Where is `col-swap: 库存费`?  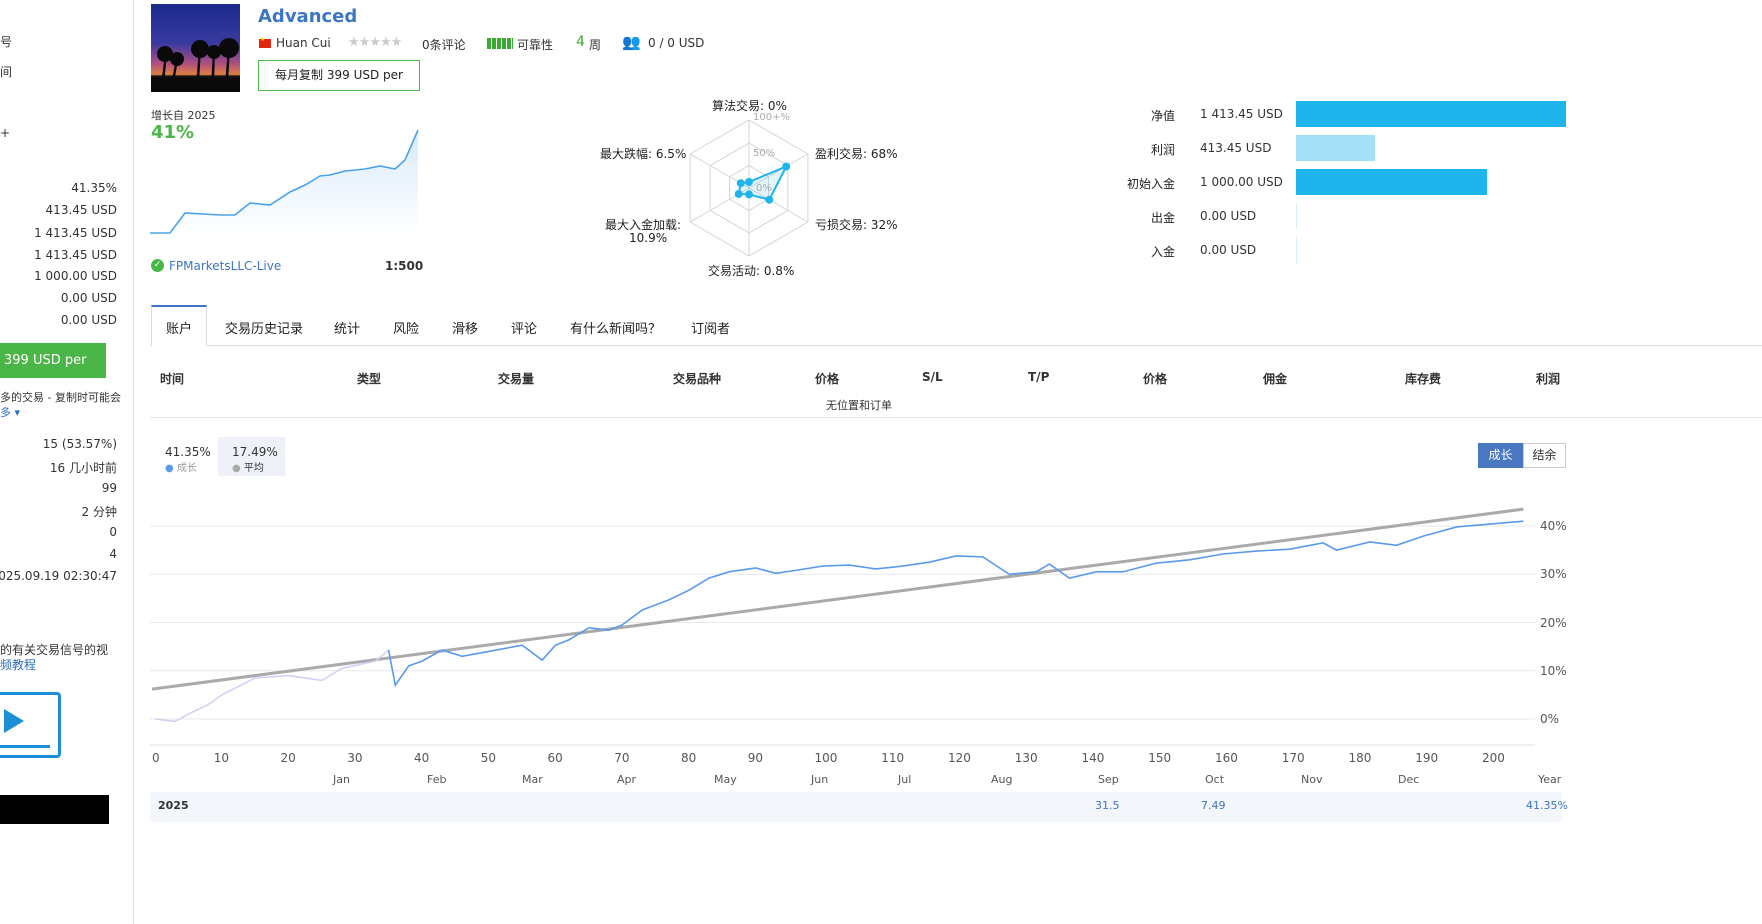
col-swap: 库存费 is located at coordinates (1423, 379).